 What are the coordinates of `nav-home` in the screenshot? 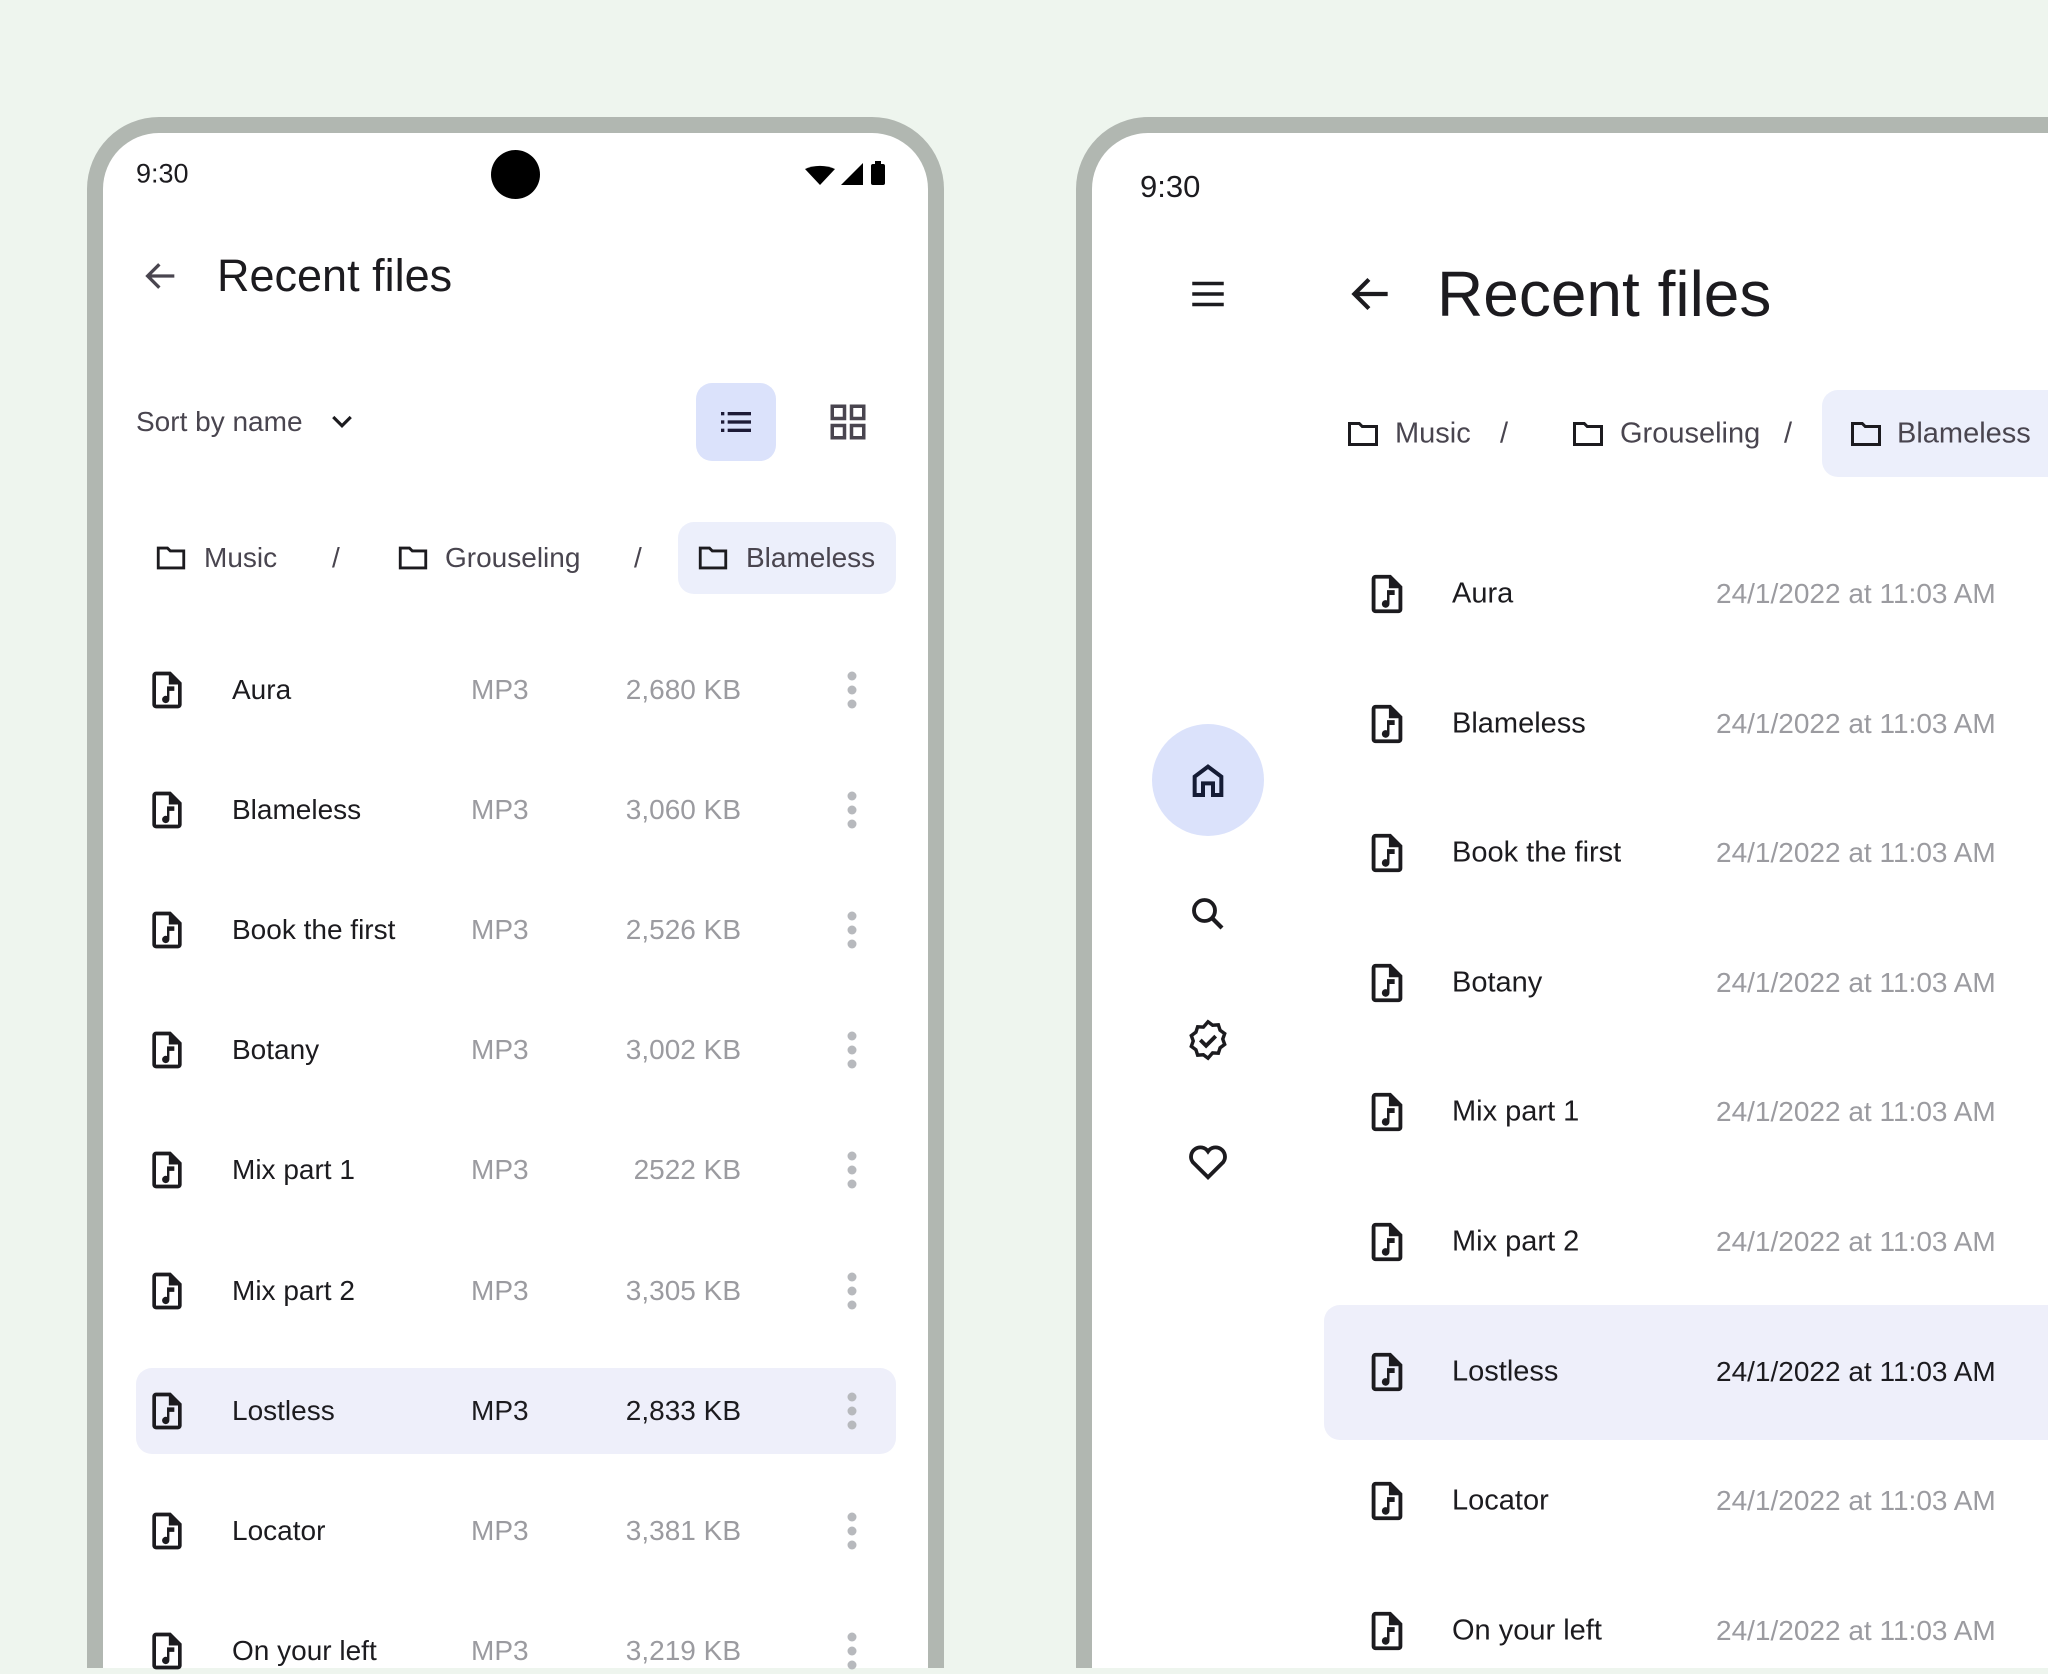 It's located at (1208, 780).